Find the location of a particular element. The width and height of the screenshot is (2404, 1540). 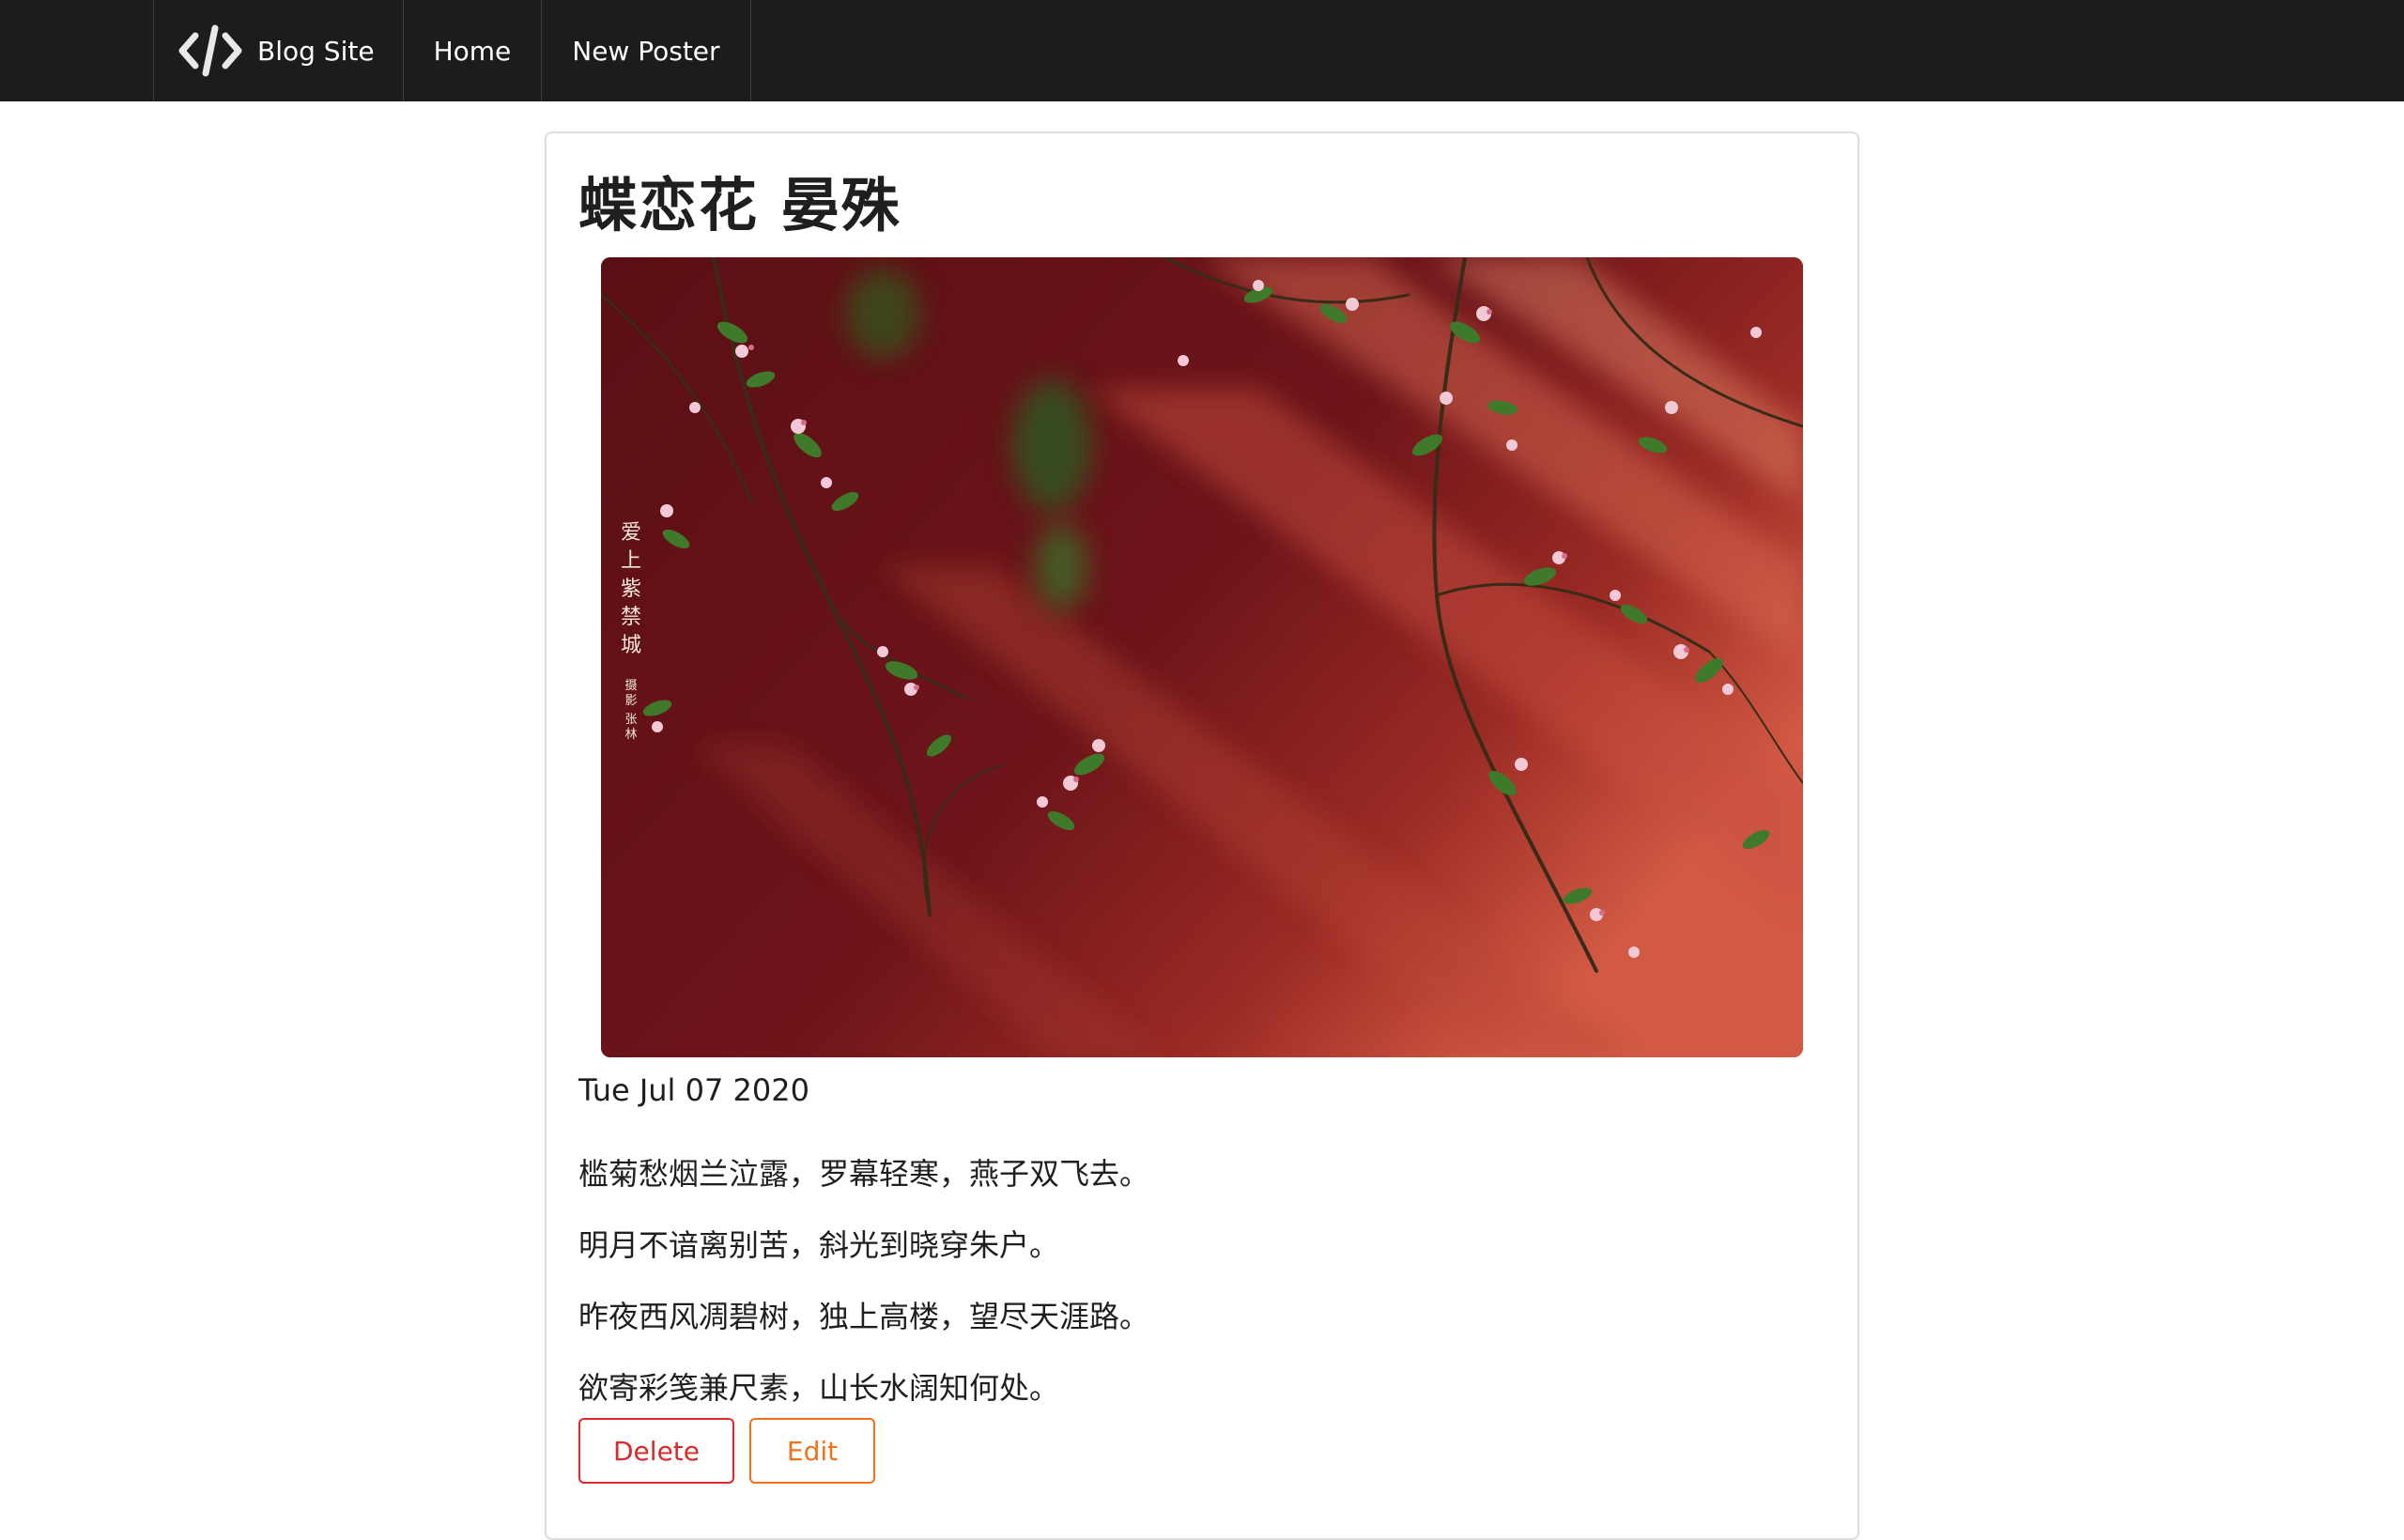

poem-line: 槛菊愁烟兰泣露，罗幕轻寒，燕子双飞去。 is located at coordinates (864, 1174).